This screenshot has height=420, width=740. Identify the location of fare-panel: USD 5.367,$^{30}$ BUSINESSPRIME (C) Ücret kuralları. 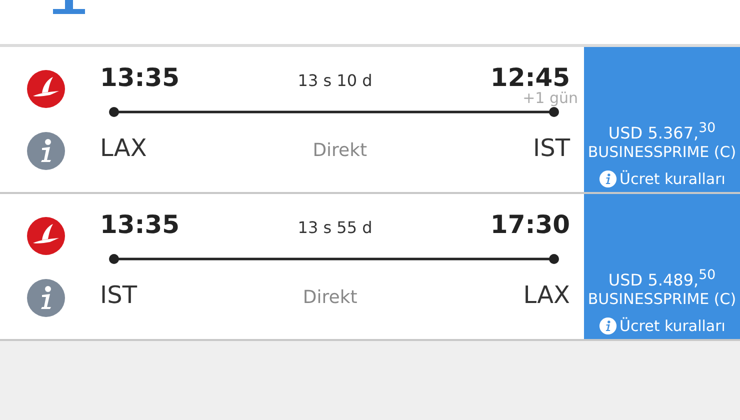
(662, 119).